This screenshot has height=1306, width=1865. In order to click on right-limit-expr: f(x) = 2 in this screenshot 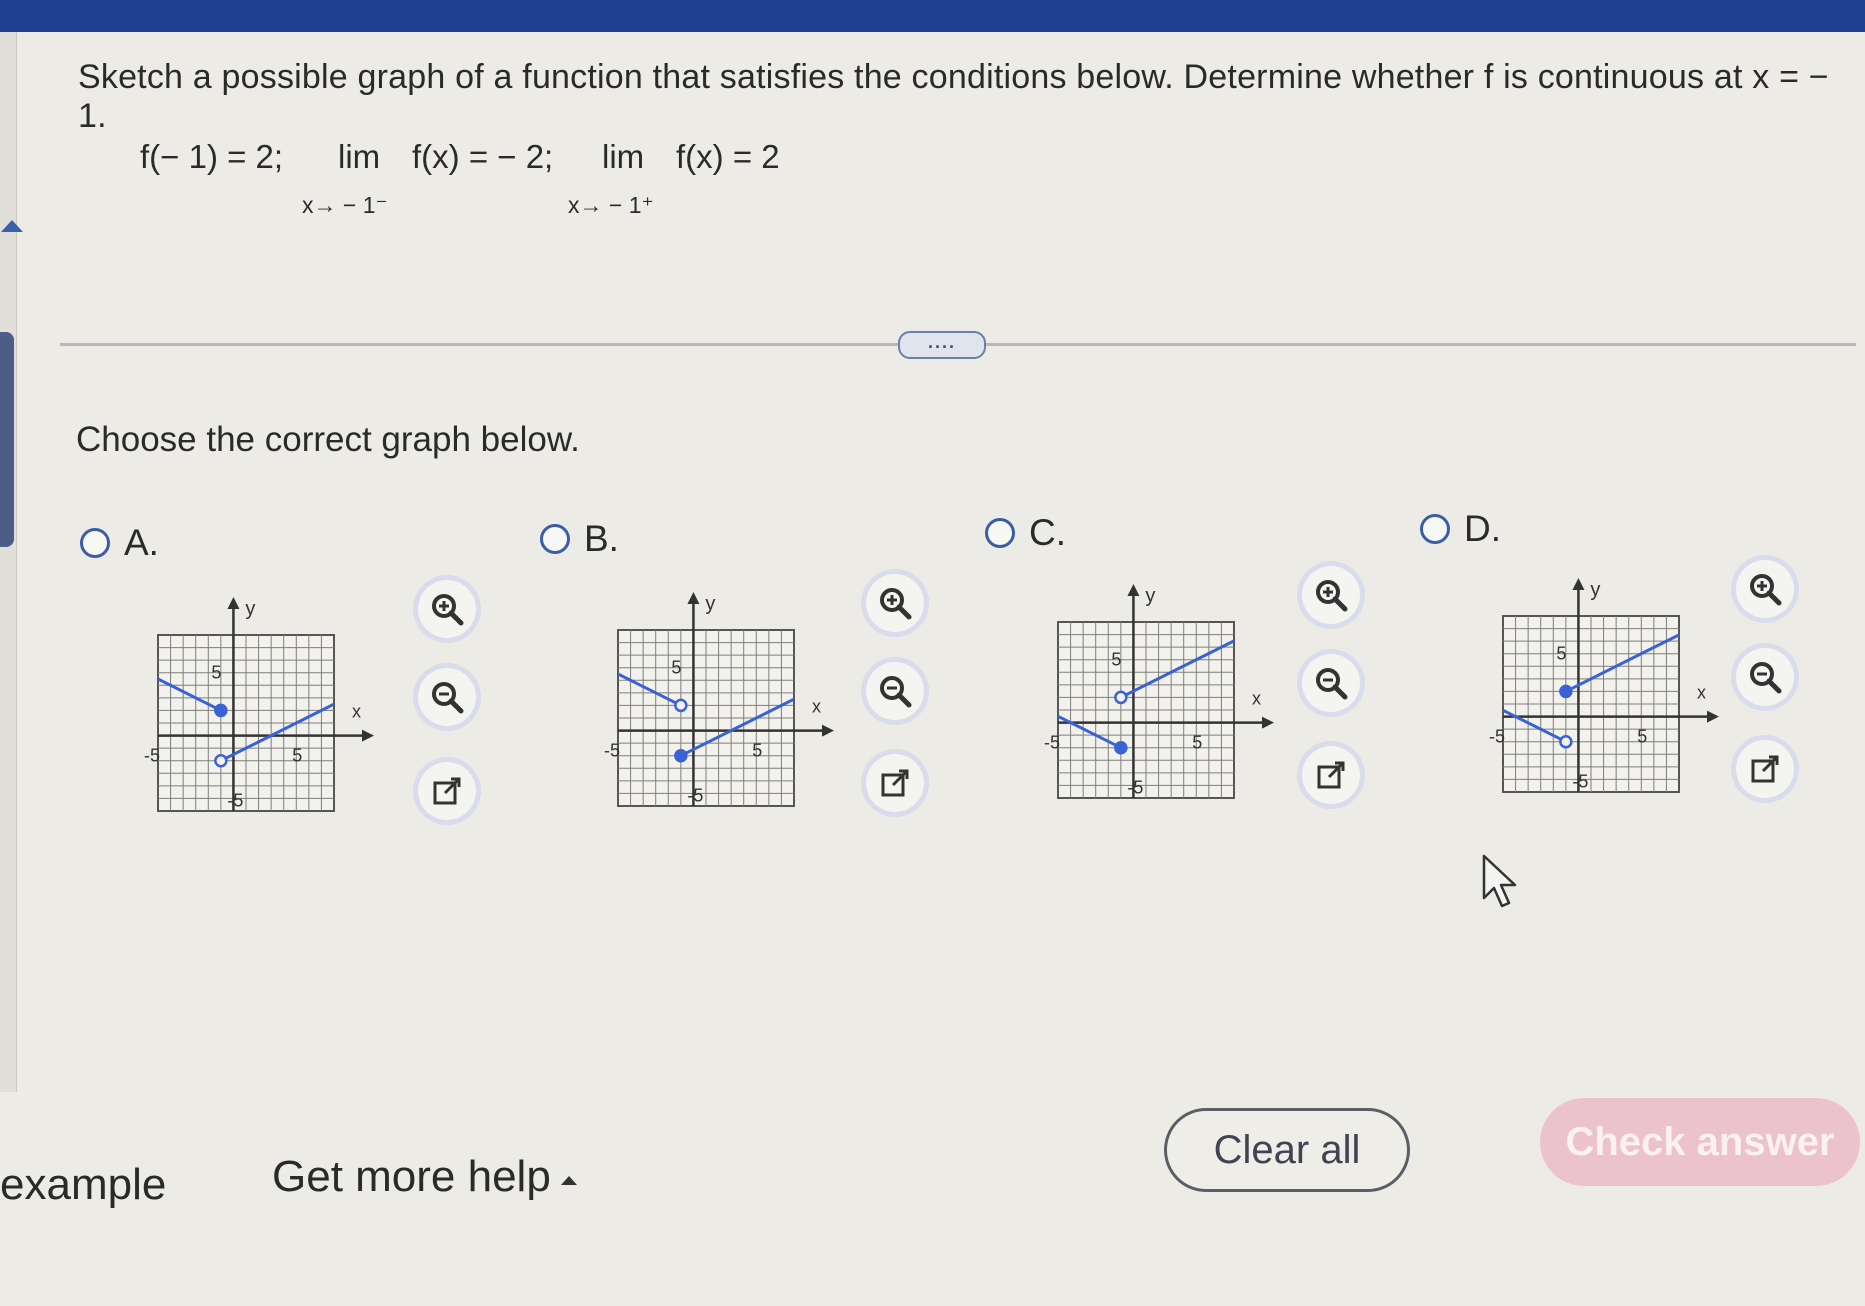, I will do `click(728, 156)`.